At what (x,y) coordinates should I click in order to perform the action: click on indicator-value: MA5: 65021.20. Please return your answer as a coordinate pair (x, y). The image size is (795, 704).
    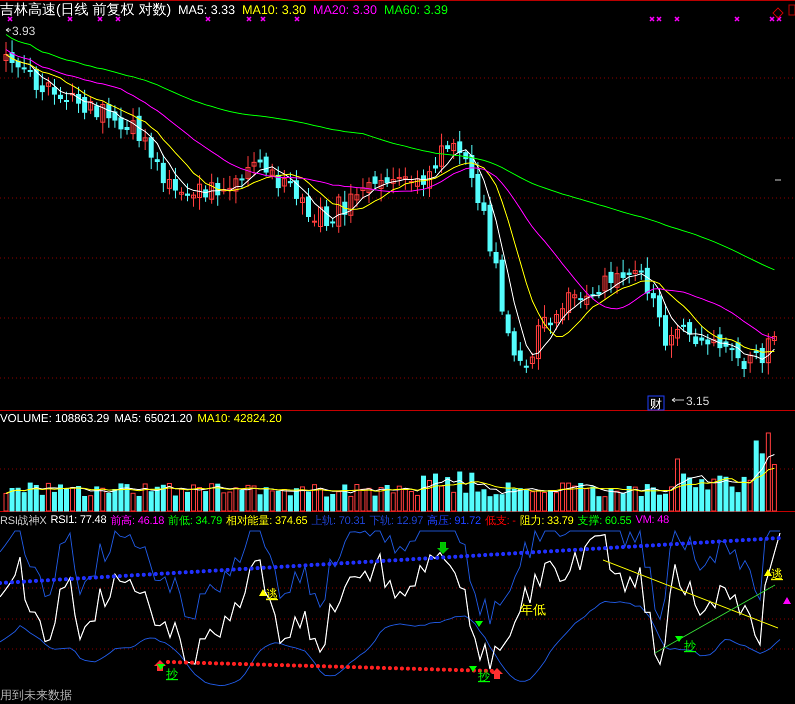
    Looking at the image, I should click on (153, 419).